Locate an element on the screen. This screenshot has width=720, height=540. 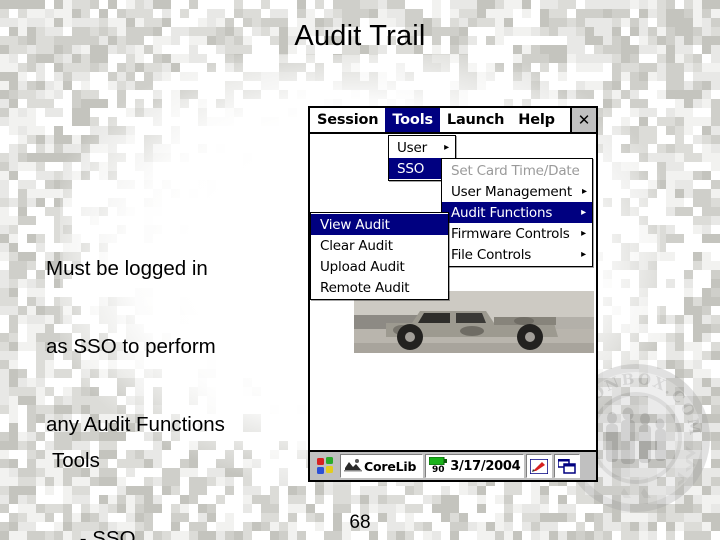
windows-stack-icon is located at coordinates (567, 466).